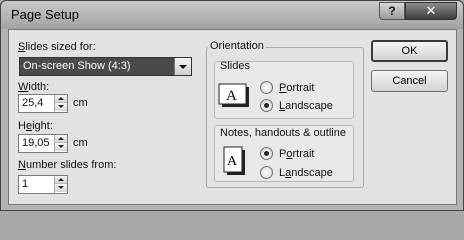  I want to click on height-value: 19,05, so click(36, 143).